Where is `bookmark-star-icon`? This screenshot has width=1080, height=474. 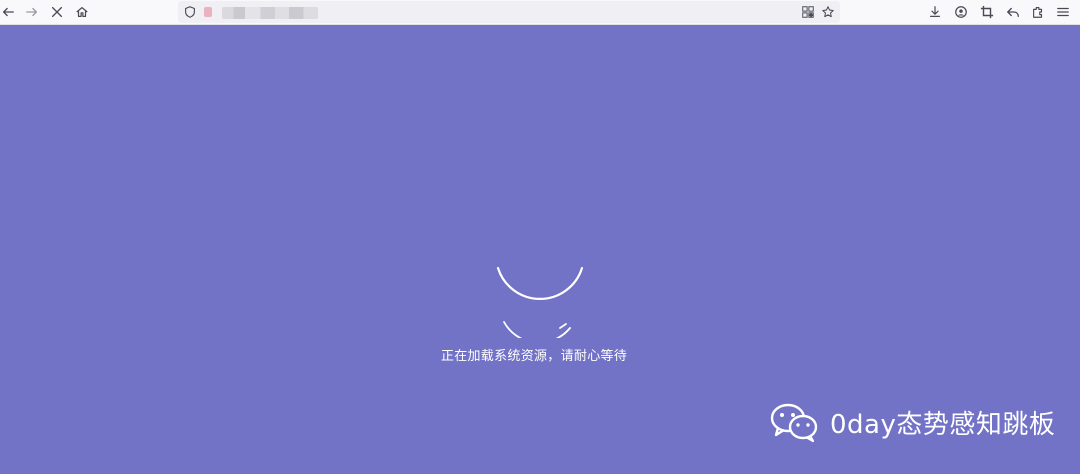
bookmark-star-icon is located at coordinates (828, 12).